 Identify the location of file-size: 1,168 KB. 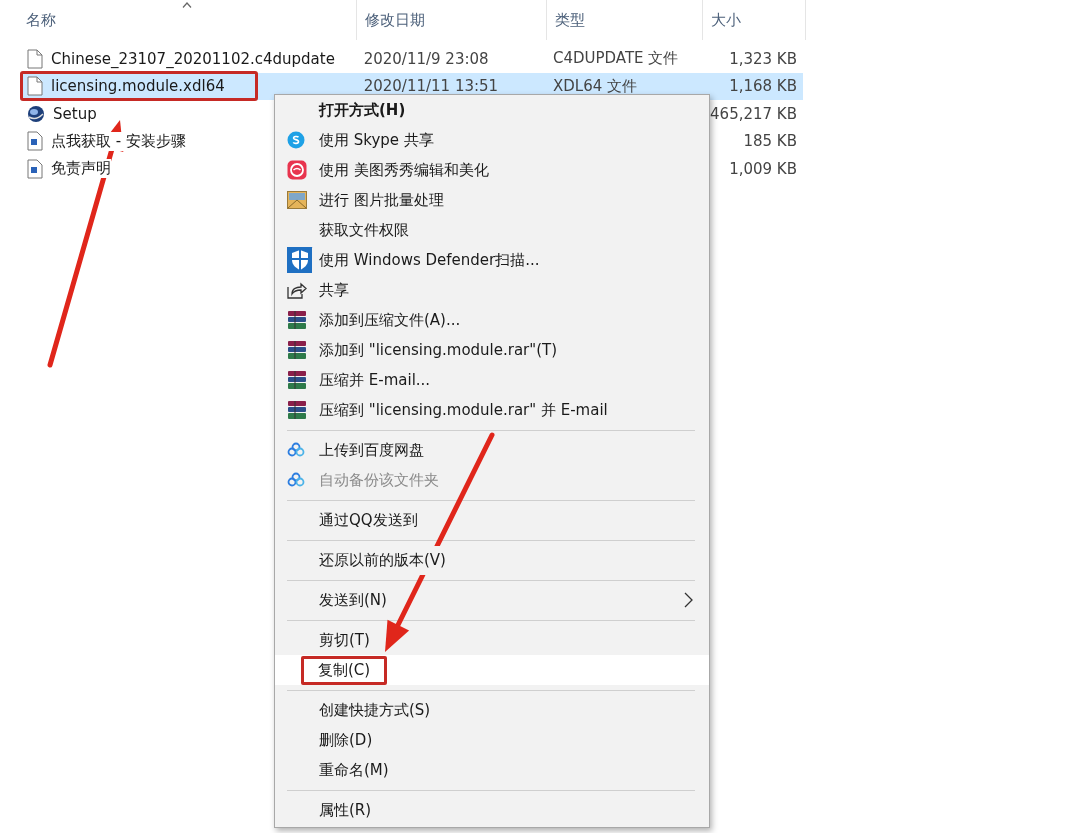
(762, 86).